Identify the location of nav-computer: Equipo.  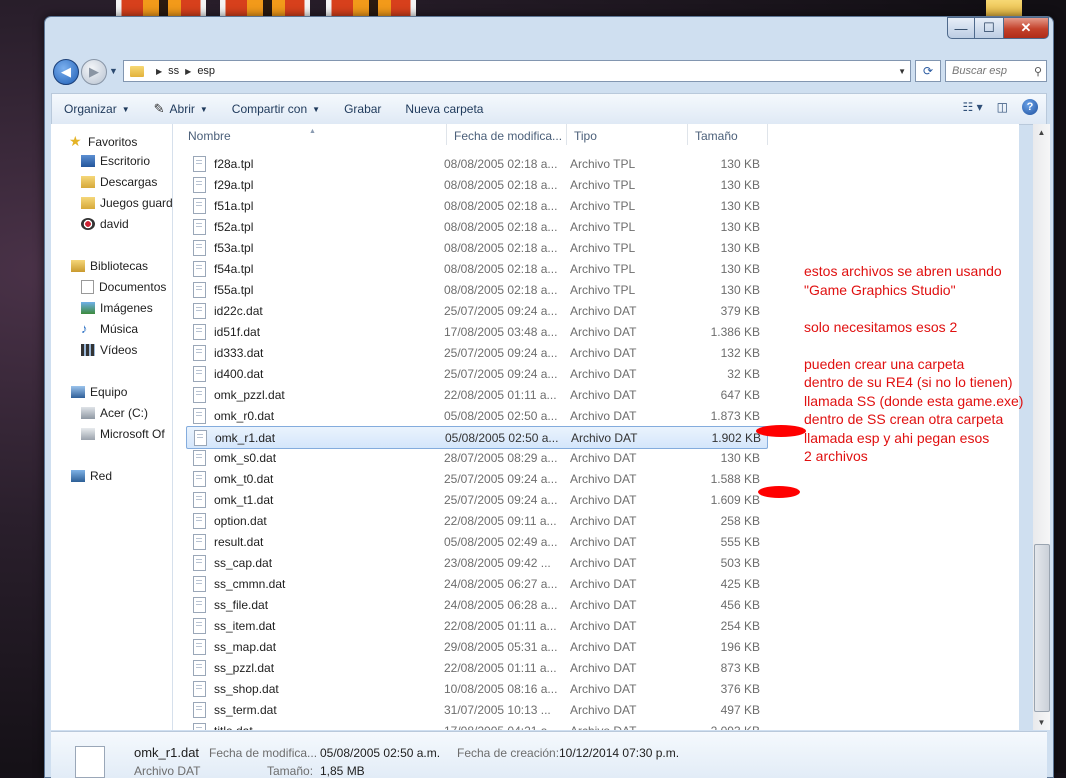
(99, 392).